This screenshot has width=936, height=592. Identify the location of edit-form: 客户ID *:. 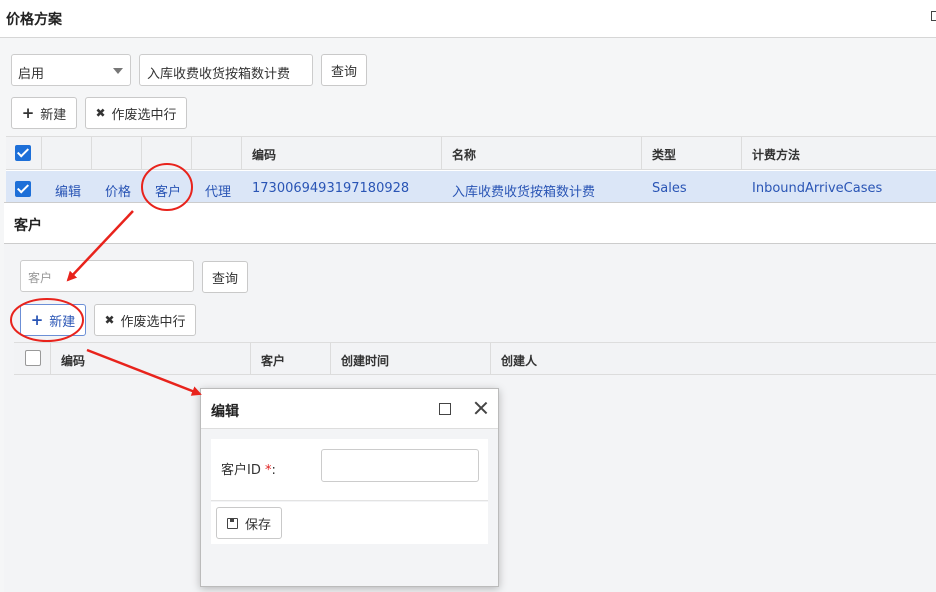
(349, 470).